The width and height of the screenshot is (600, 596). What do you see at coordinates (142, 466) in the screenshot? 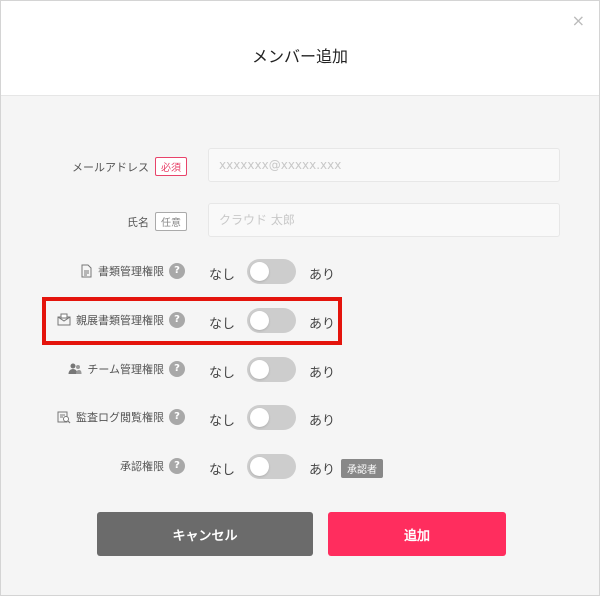
I see `permission-label-text: 承認権限` at bounding box center [142, 466].